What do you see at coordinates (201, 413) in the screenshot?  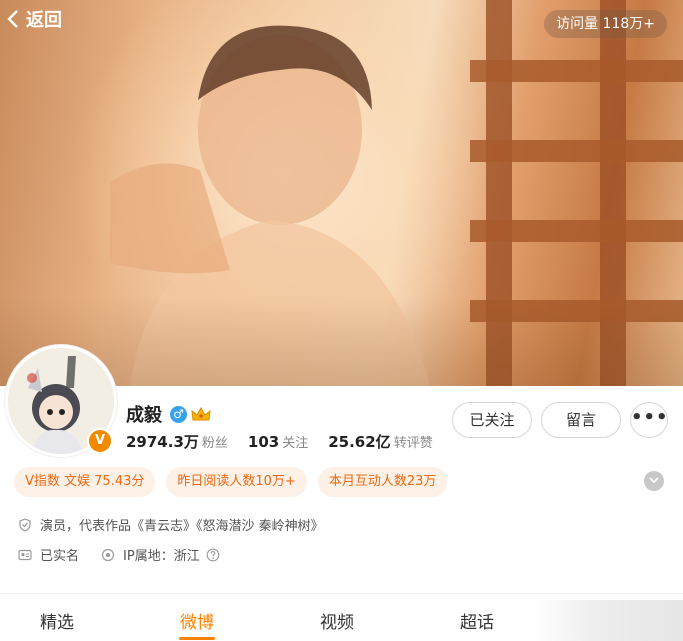 I see `crown-icon` at bounding box center [201, 413].